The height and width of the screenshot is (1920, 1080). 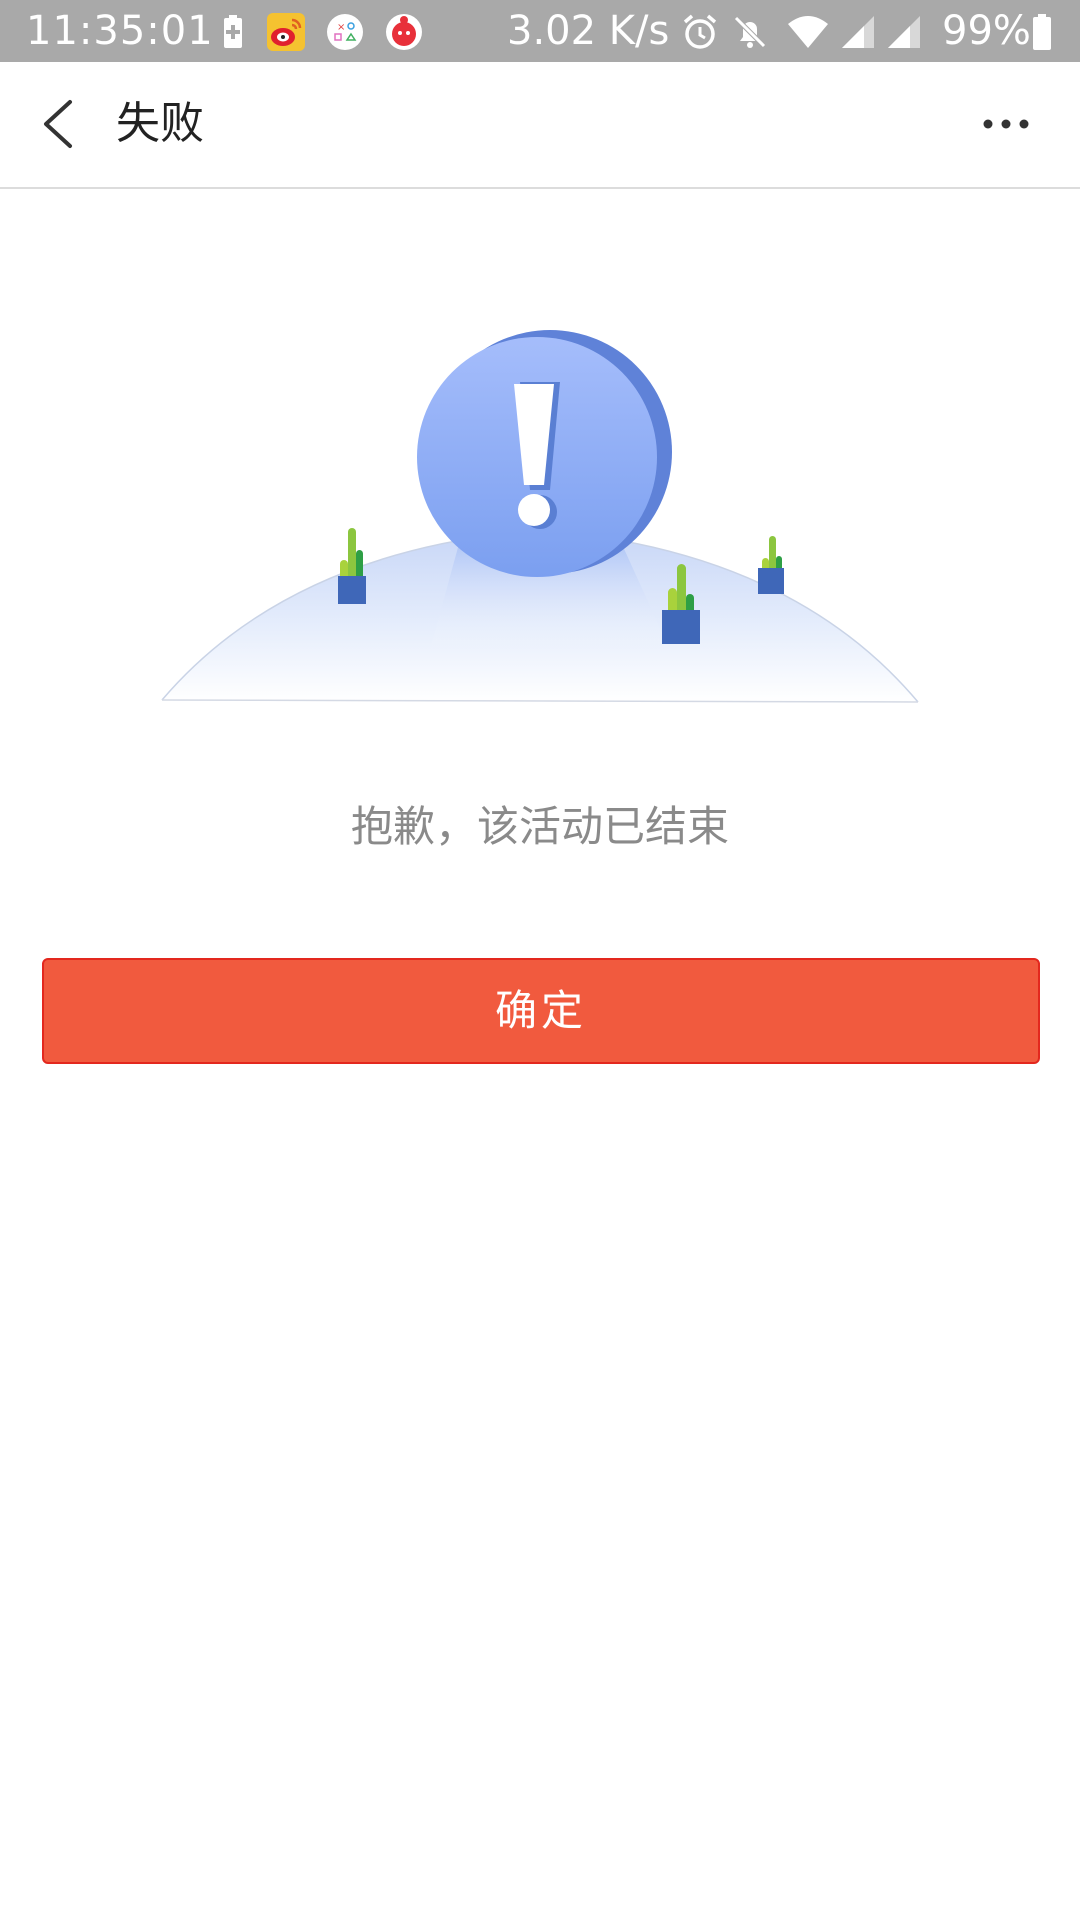 What do you see at coordinates (160, 123) in the screenshot?
I see `page-title: 失败` at bounding box center [160, 123].